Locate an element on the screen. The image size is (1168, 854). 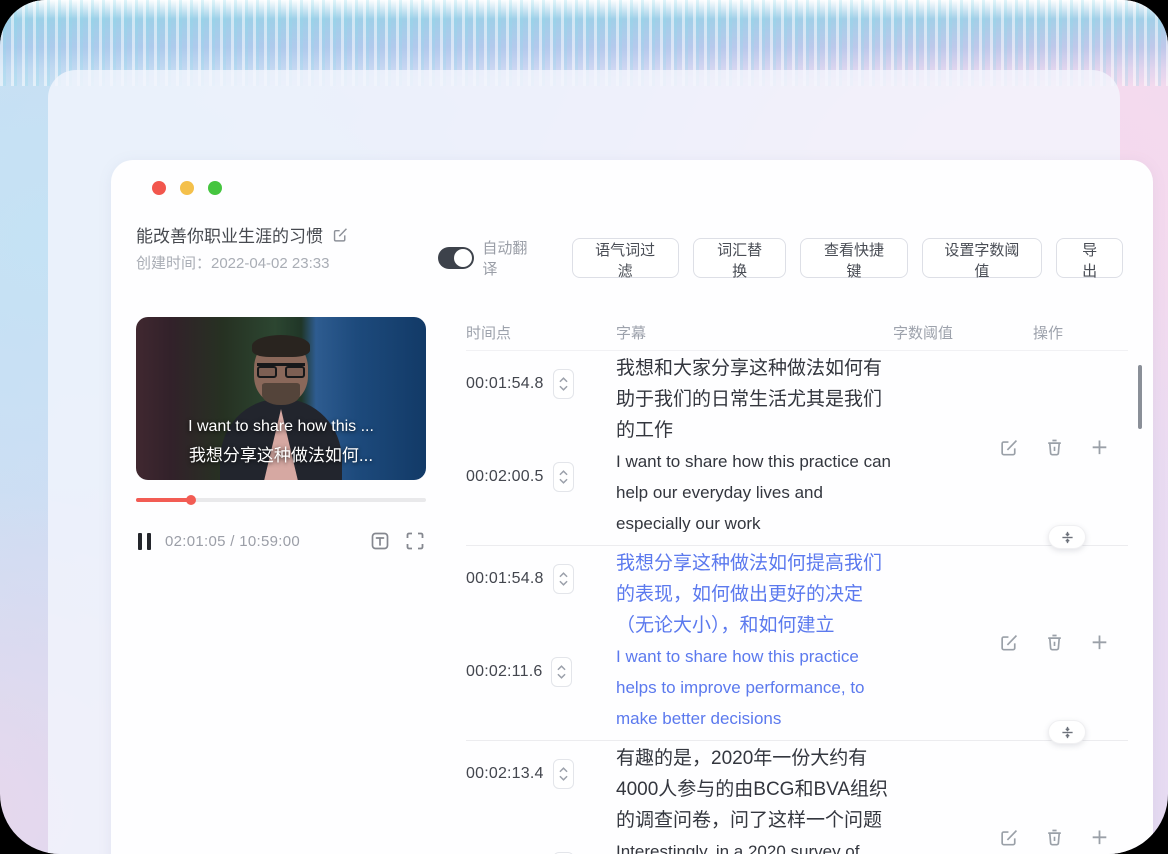
edit-title-icon is located at coordinates (340, 234).